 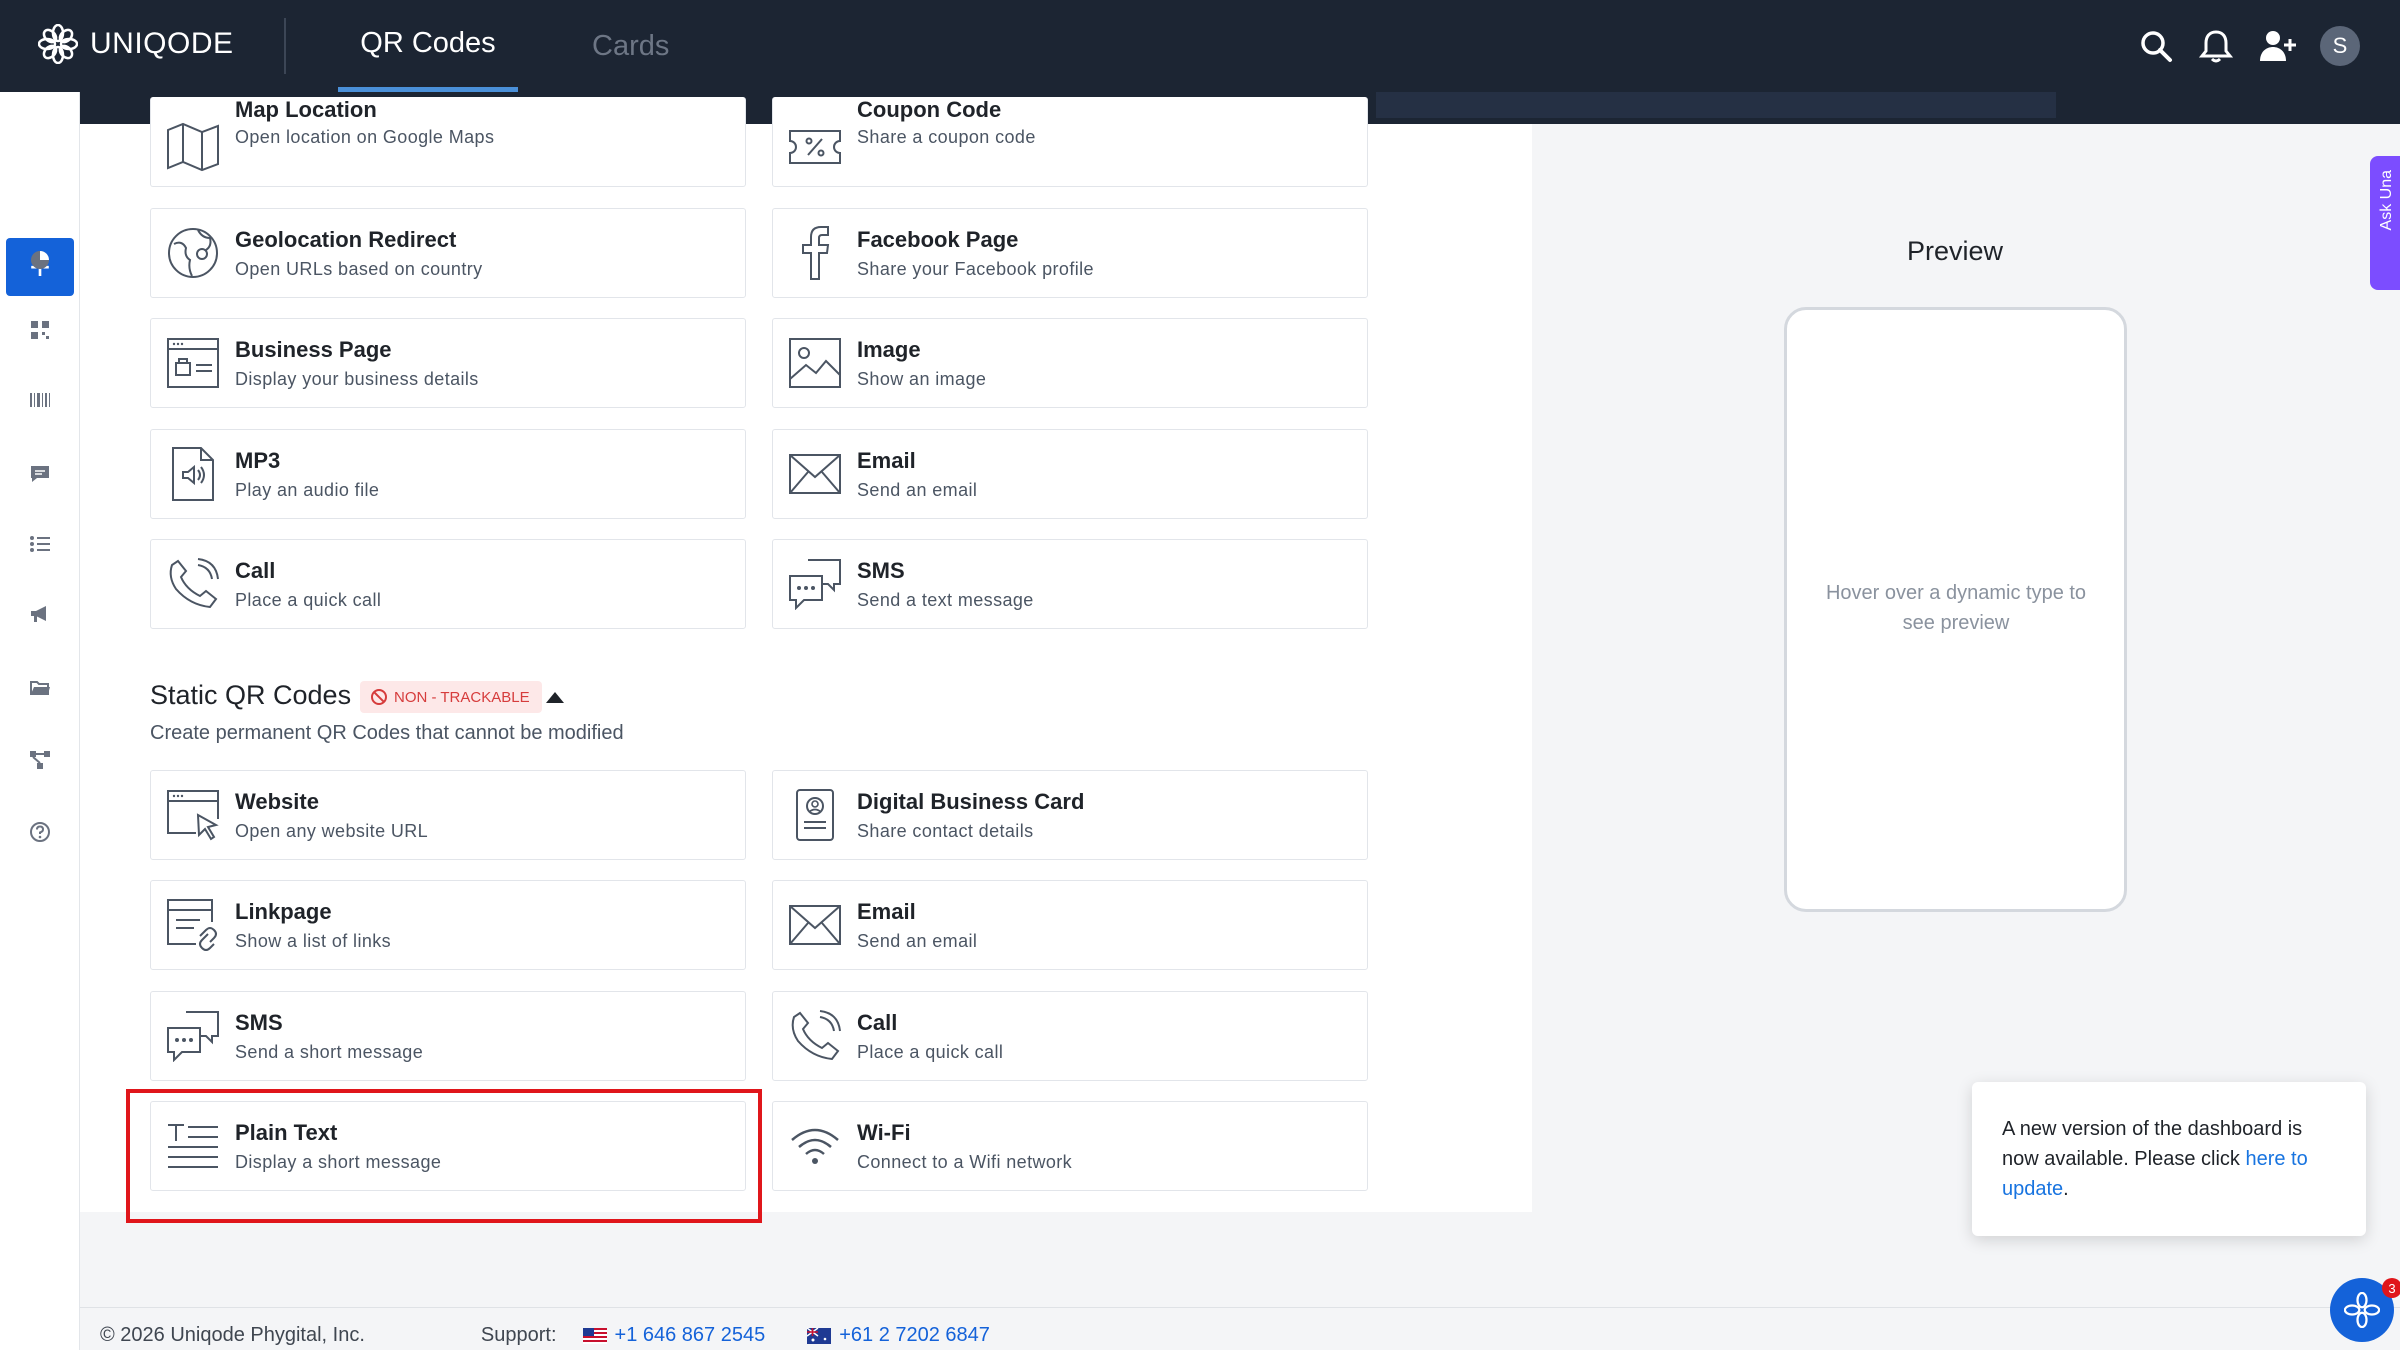 I want to click on folder-icon, so click(x=40, y=688).